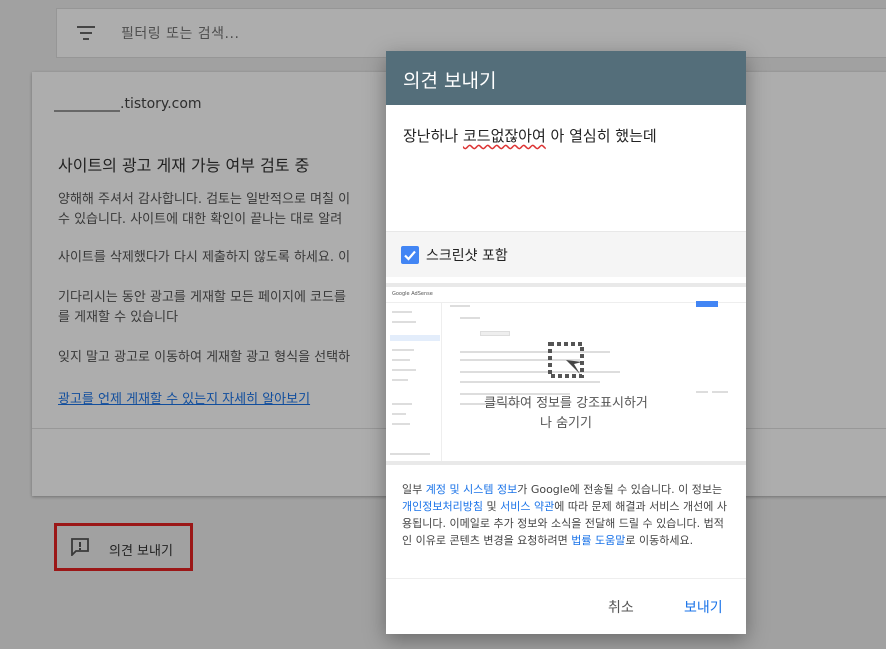 Image resolution: width=886 pixels, height=649 pixels. What do you see at coordinates (527, 506) in the screenshot?
I see `terms-of-service-link: 서비스 약관` at bounding box center [527, 506].